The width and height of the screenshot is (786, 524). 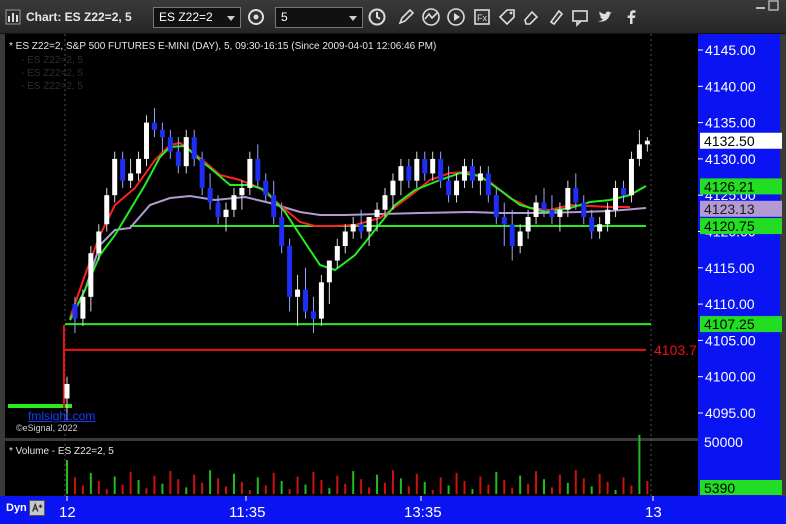 What do you see at coordinates (730, 268) in the screenshot?
I see `price-tick-label: 4115.00` at bounding box center [730, 268].